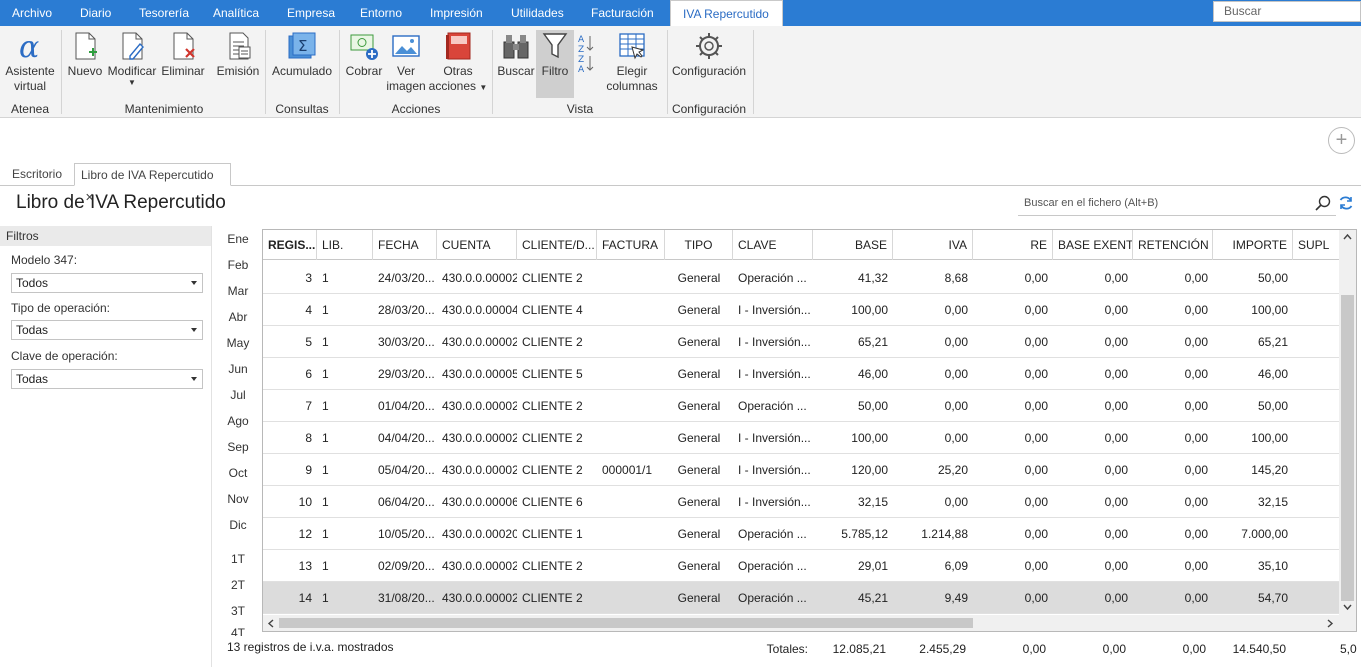 The image size is (1361, 667). I want to click on acumulado-label: Acumulado, so click(302, 71).